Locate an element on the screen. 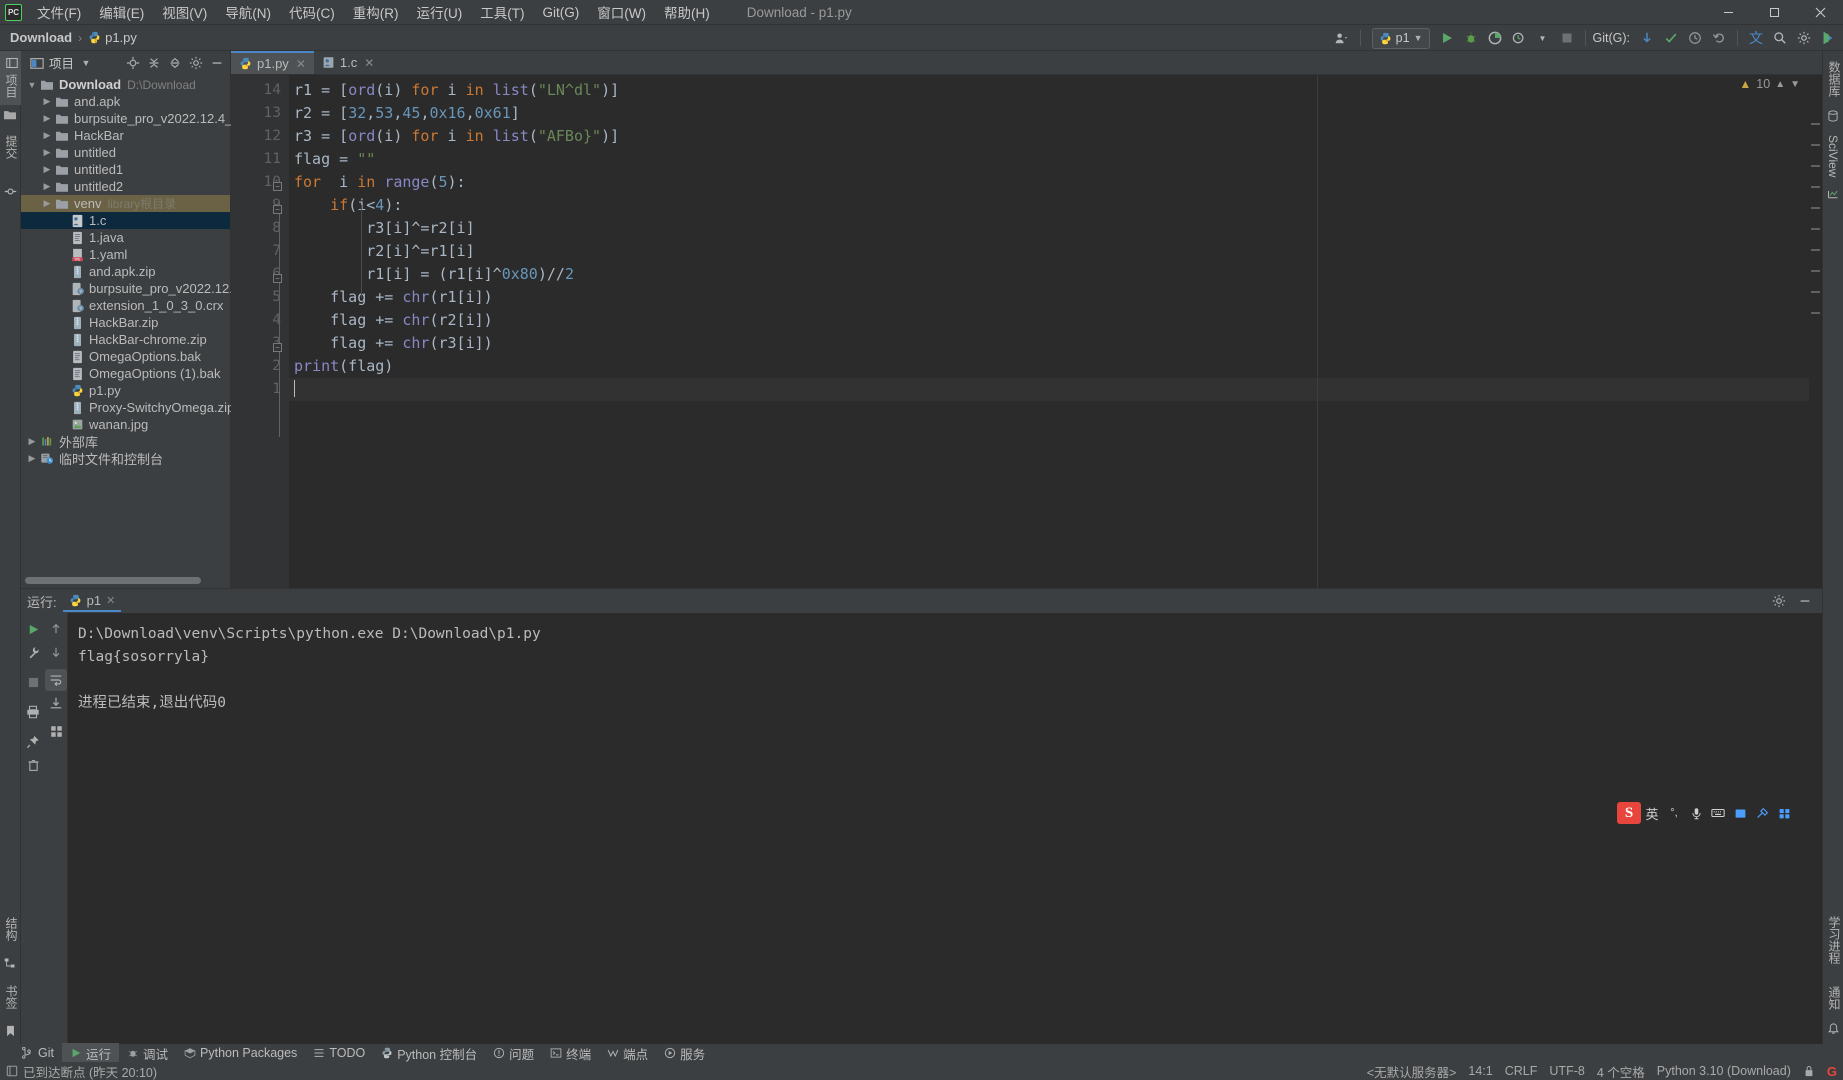  bottom-tool-git: Git is located at coordinates (38, 1053).